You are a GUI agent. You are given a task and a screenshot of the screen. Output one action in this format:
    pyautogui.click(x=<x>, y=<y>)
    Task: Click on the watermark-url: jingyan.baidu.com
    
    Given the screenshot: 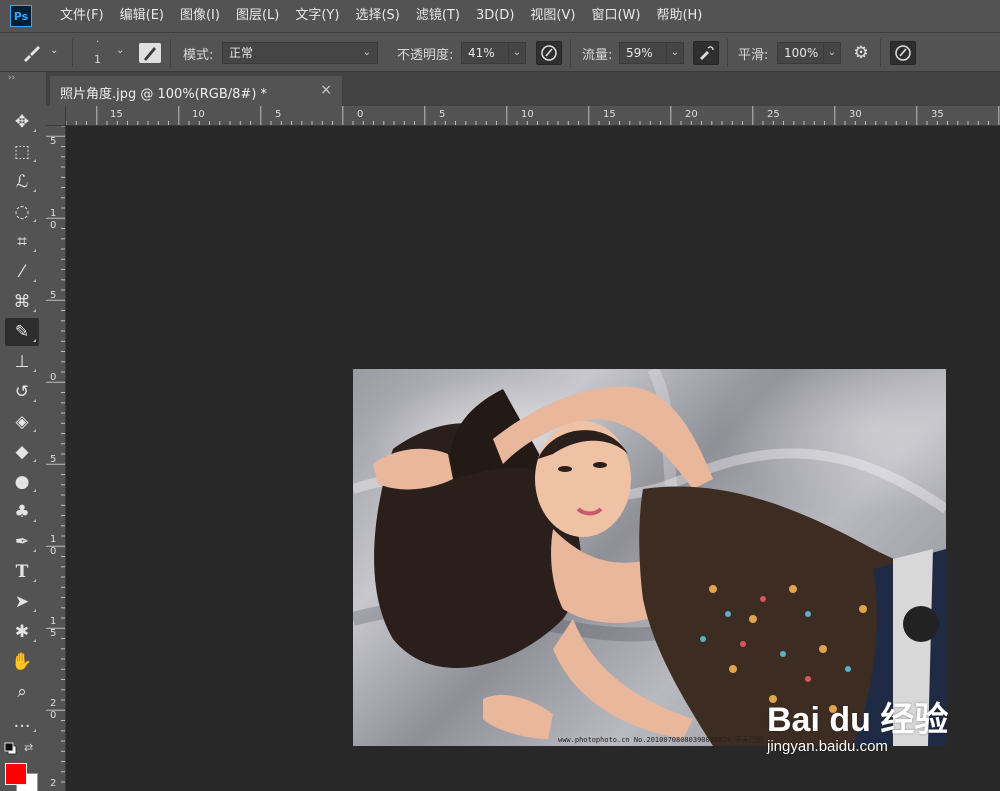 What is the action you would take?
    pyautogui.click(x=827, y=746)
    